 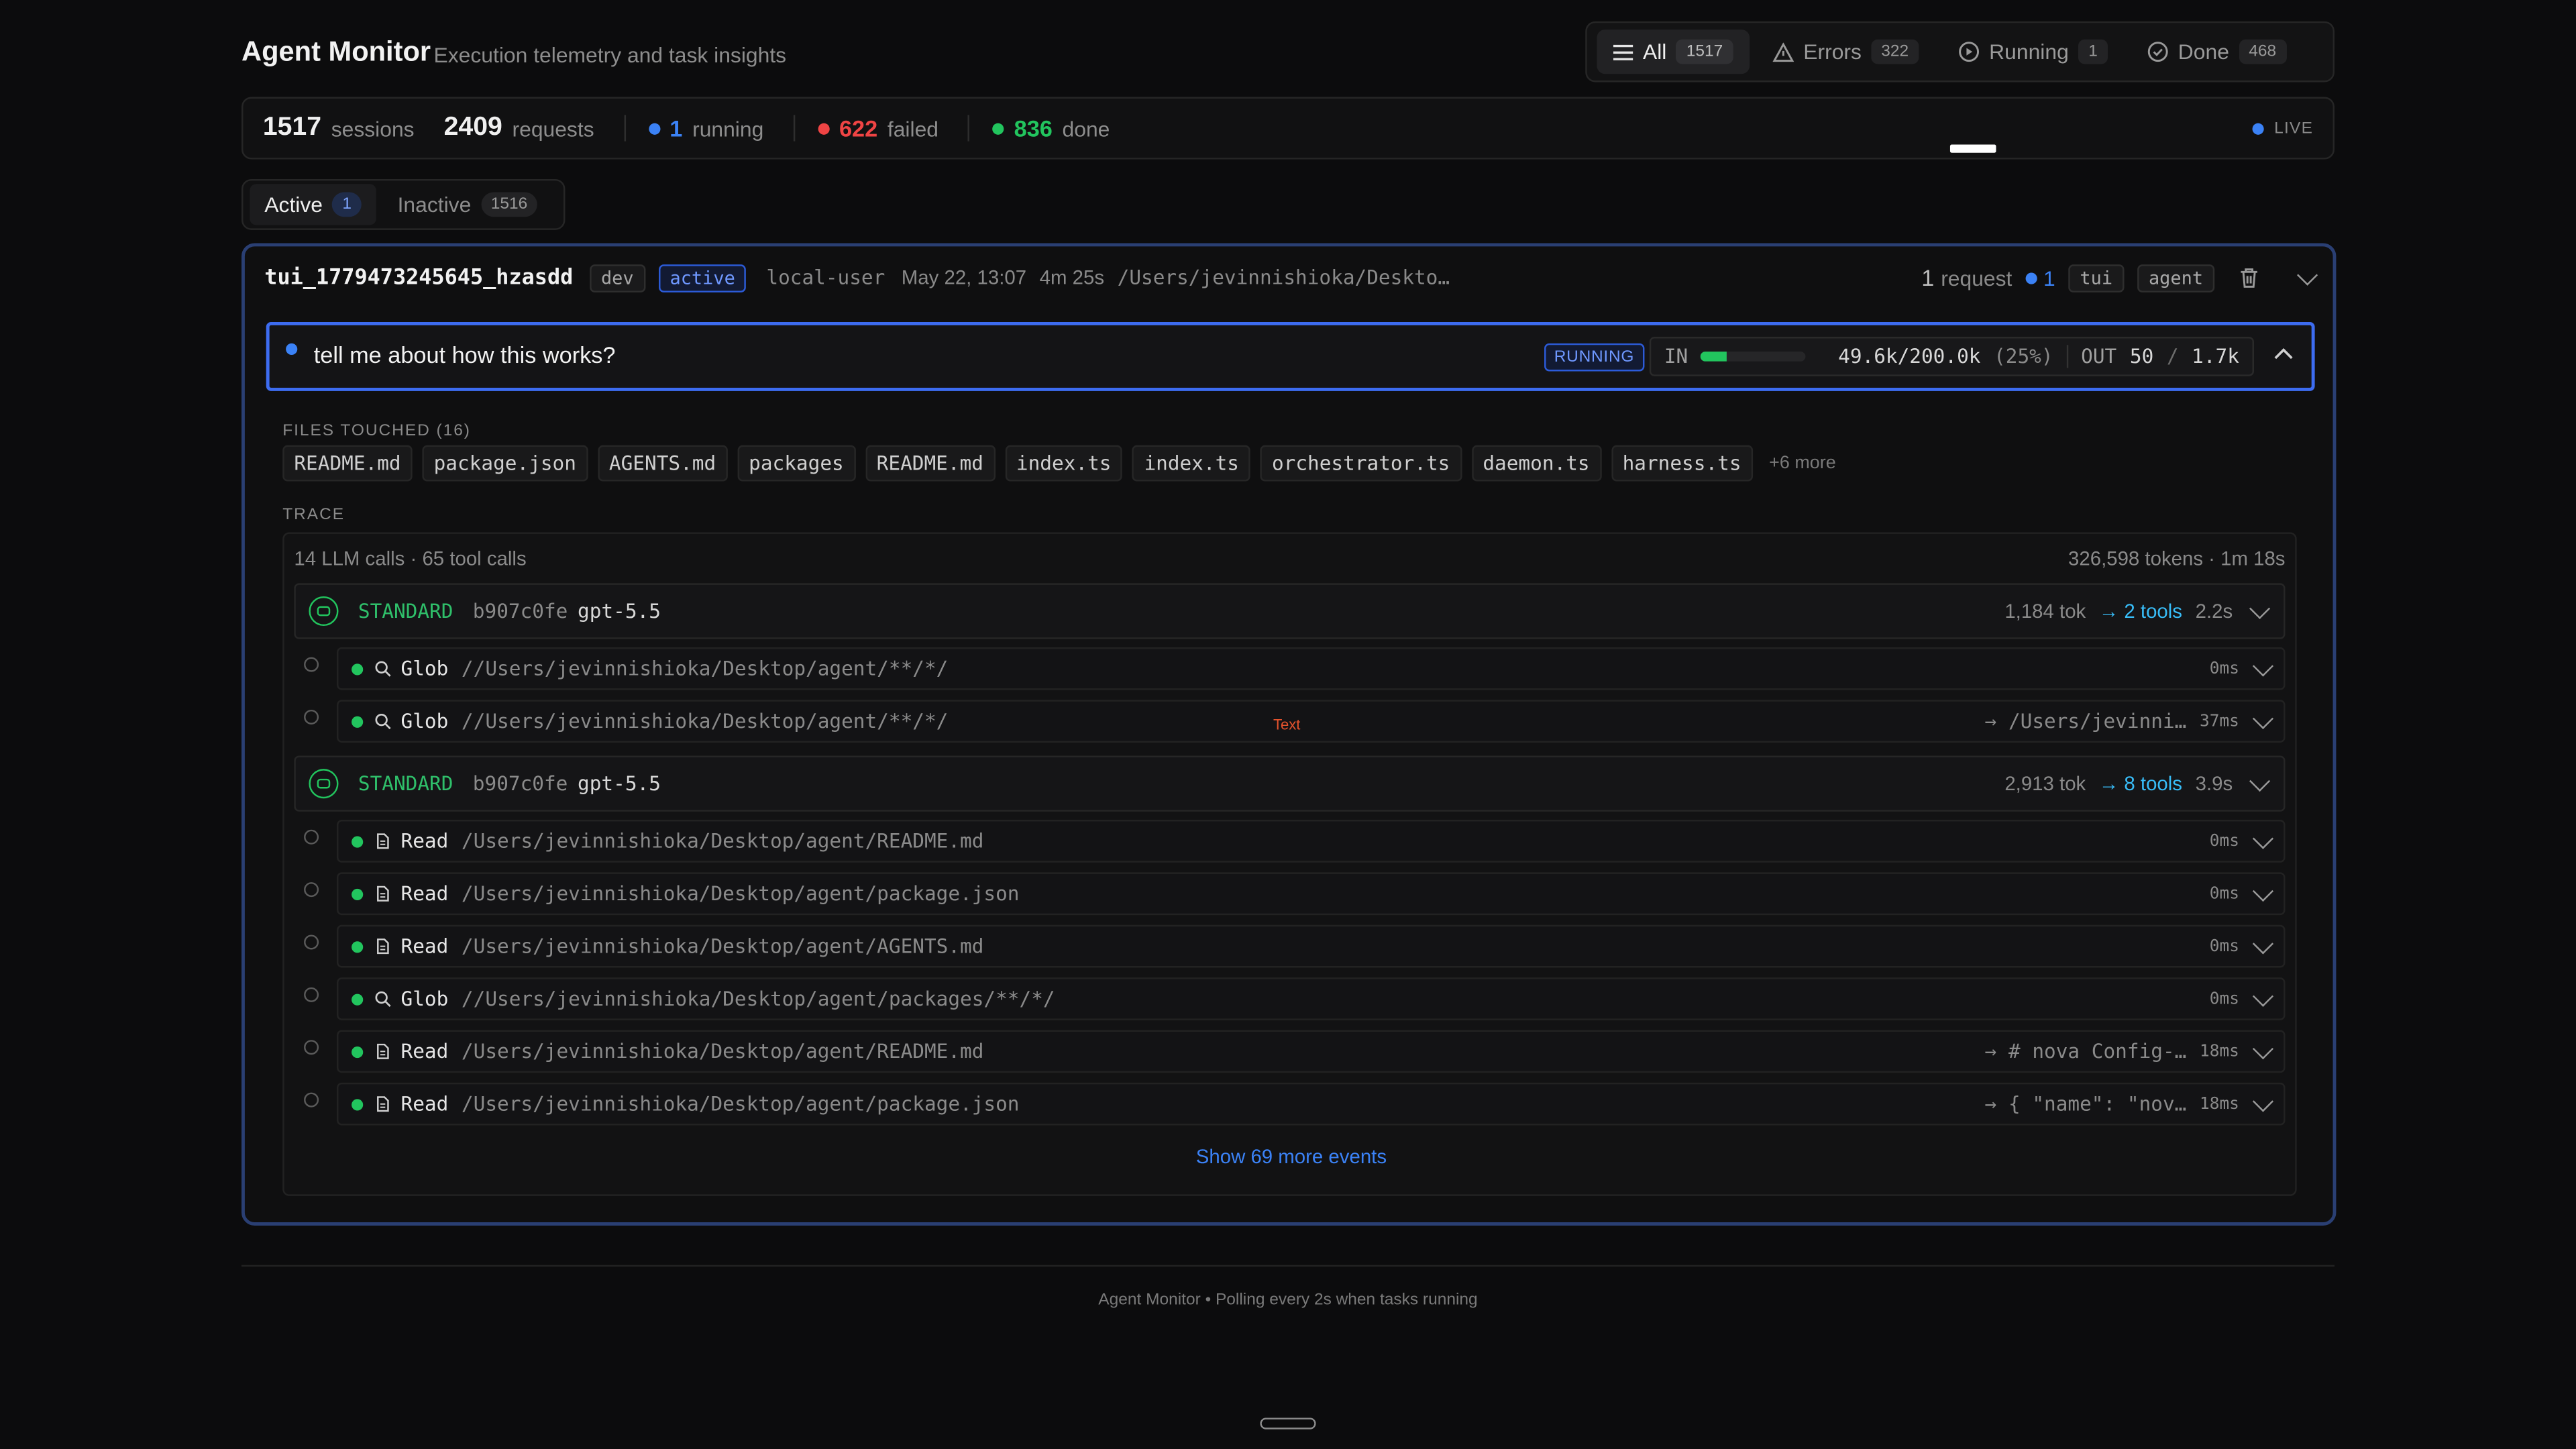 What do you see at coordinates (1968, 52) in the screenshot?
I see `play-circle-icon` at bounding box center [1968, 52].